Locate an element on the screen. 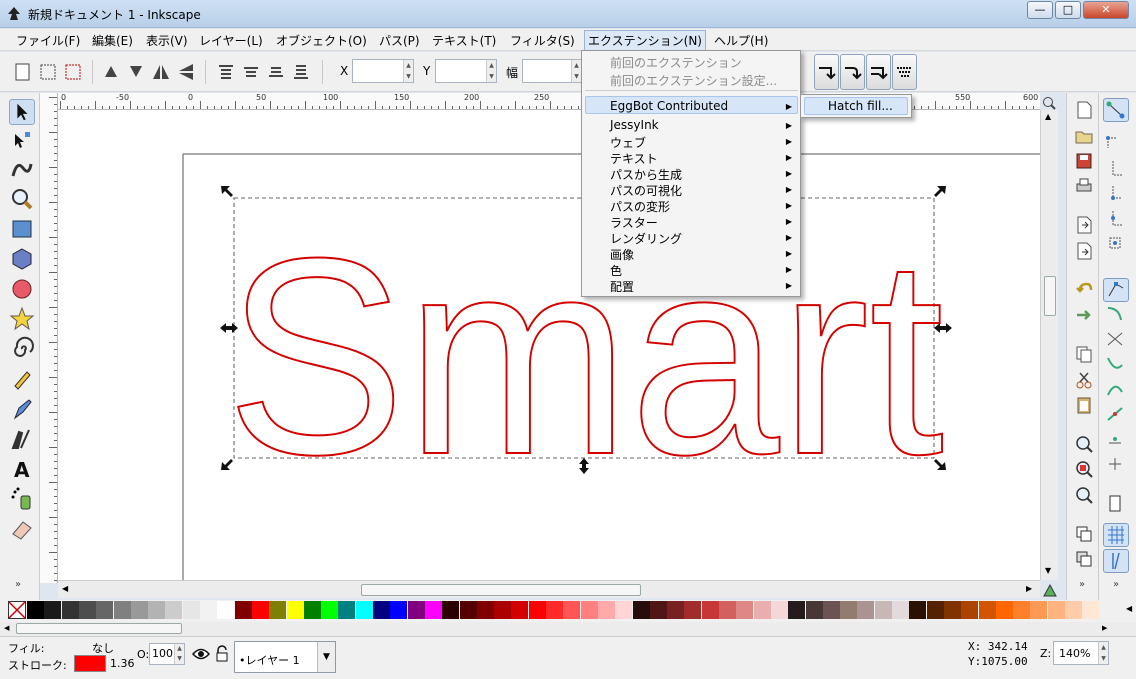  move-patterns-button is located at coordinates (904, 72).